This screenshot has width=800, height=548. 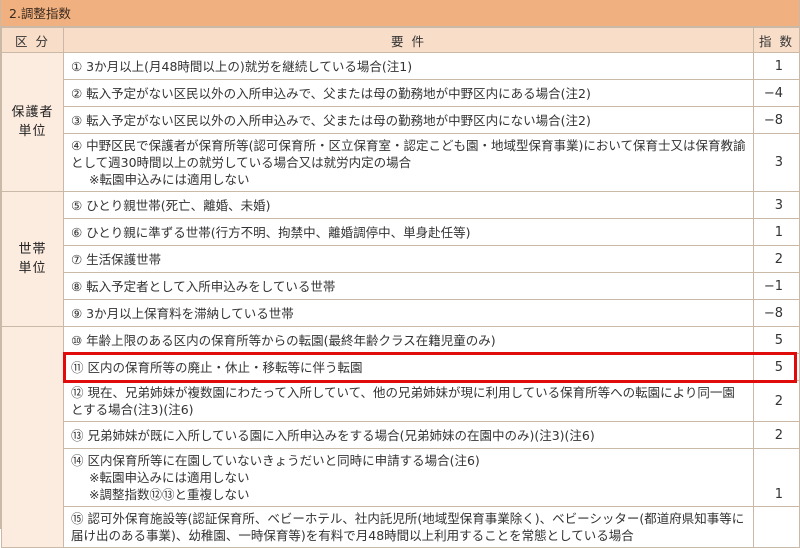 What do you see at coordinates (408, 286) in the screenshot?
I see `requirement-cell: ⑧ 転入予定者として入所申込みをしている世帯` at bounding box center [408, 286].